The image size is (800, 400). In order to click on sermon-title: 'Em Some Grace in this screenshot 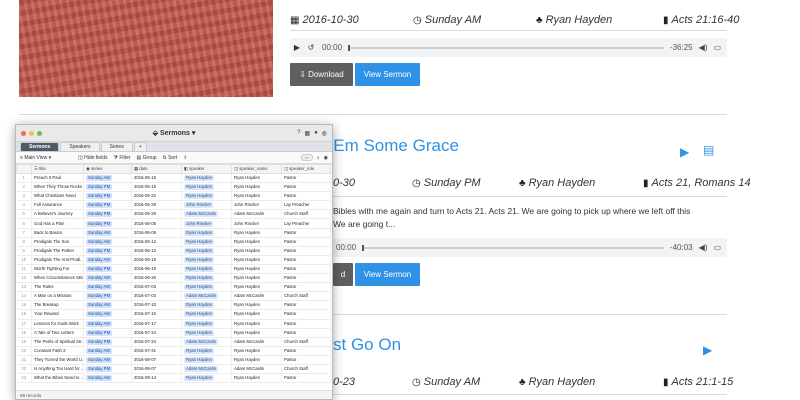, I will do `click(394, 146)`.